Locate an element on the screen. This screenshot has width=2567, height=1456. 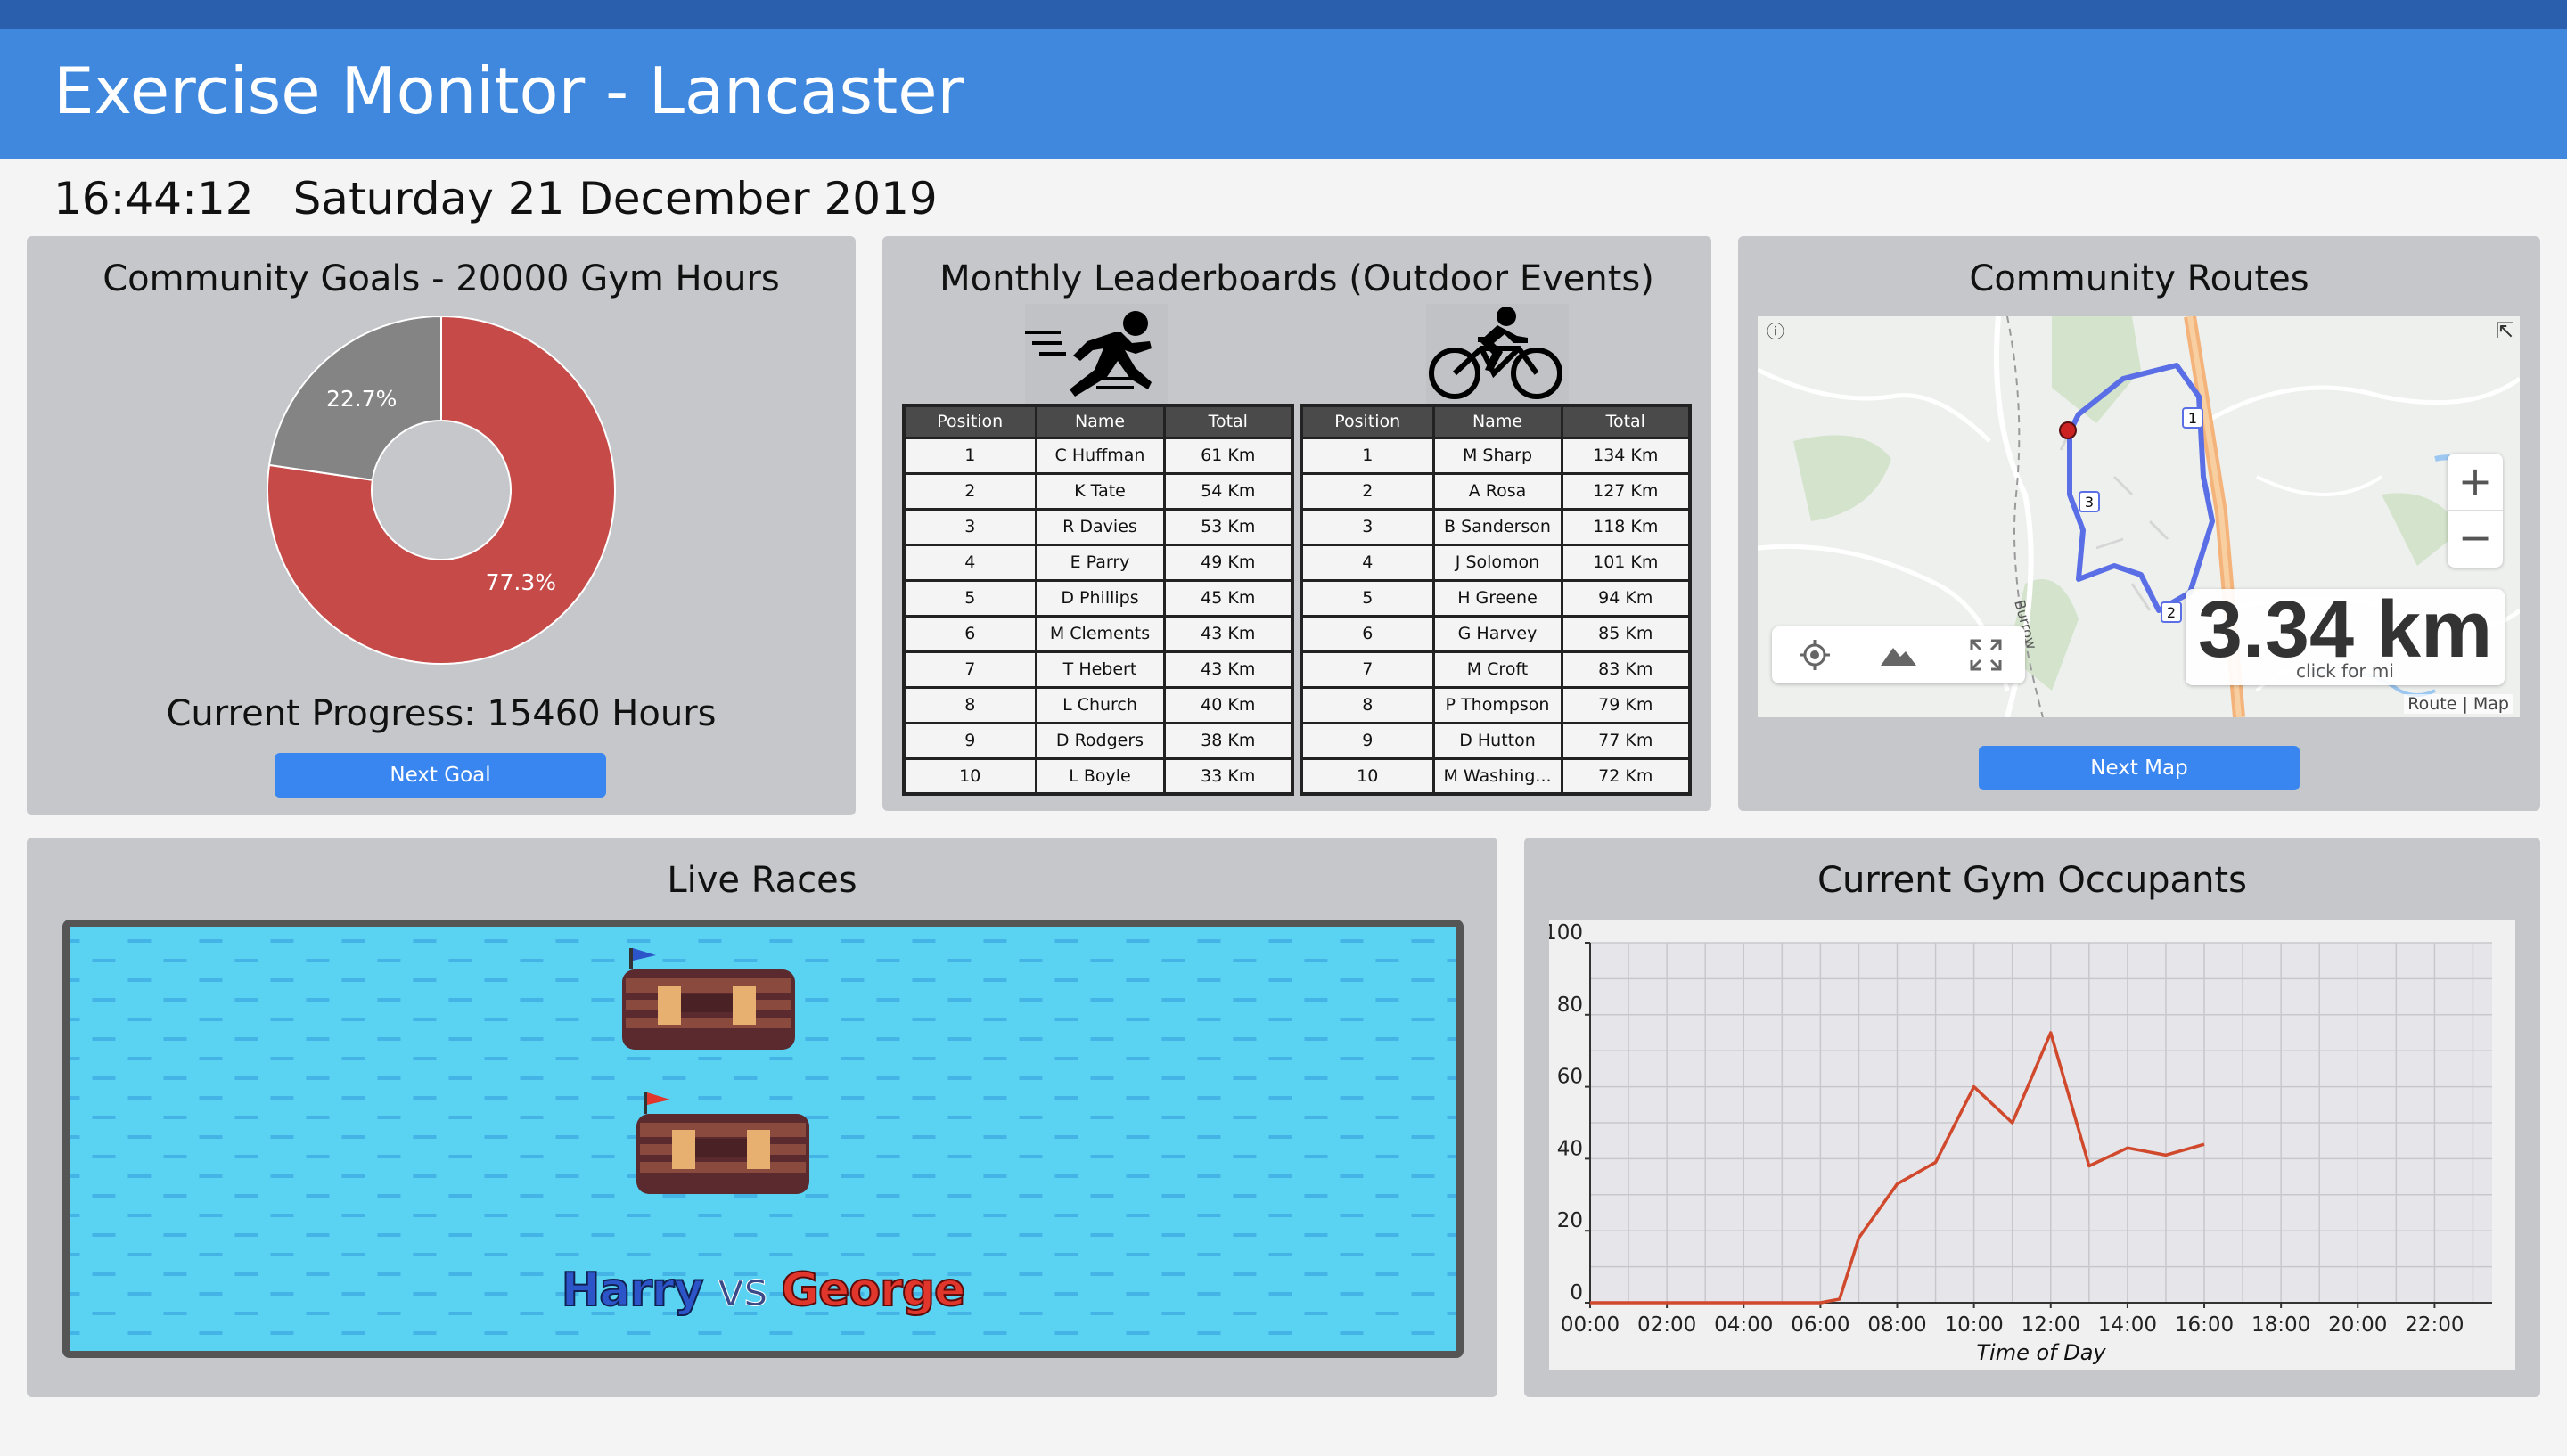
fullscreen-icon is located at coordinates (1986, 655).